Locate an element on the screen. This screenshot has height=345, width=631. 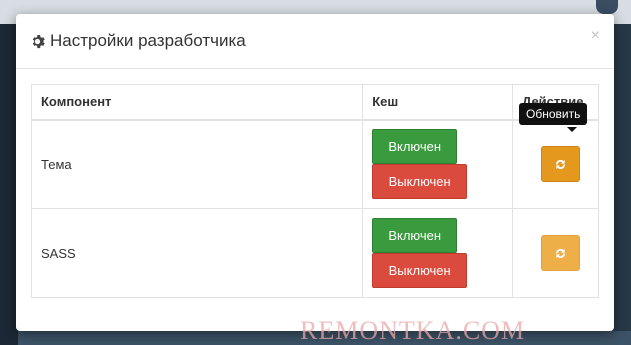
gear-icon is located at coordinates (38, 41).